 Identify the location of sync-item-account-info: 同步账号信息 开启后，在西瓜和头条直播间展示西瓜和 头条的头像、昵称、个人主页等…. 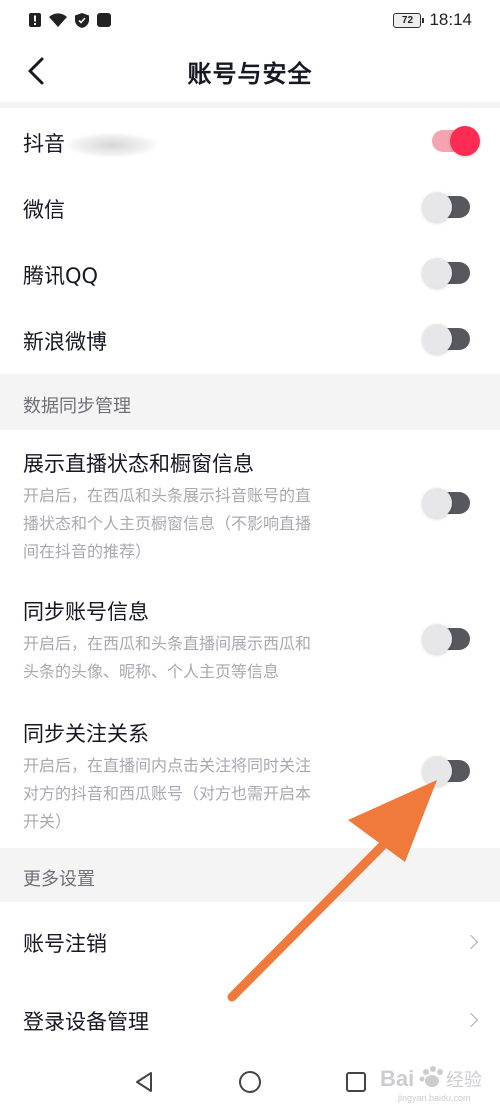
(250, 635).